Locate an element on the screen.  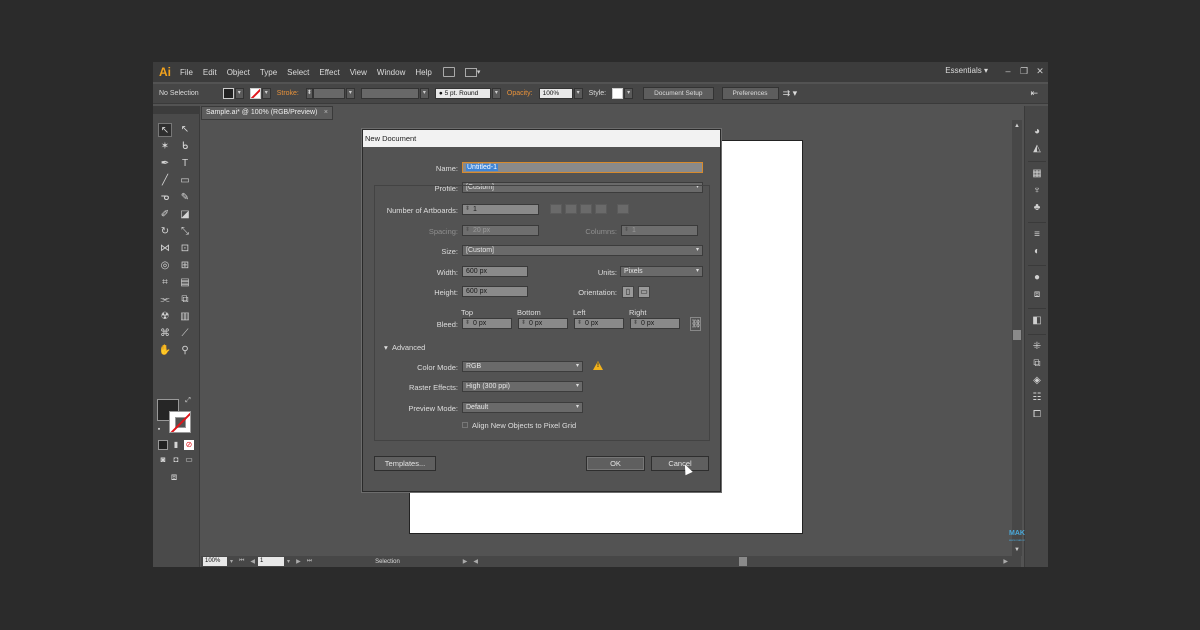
stroke-weight-dropdown-icon: ▾ is located at coordinates (350, 93).